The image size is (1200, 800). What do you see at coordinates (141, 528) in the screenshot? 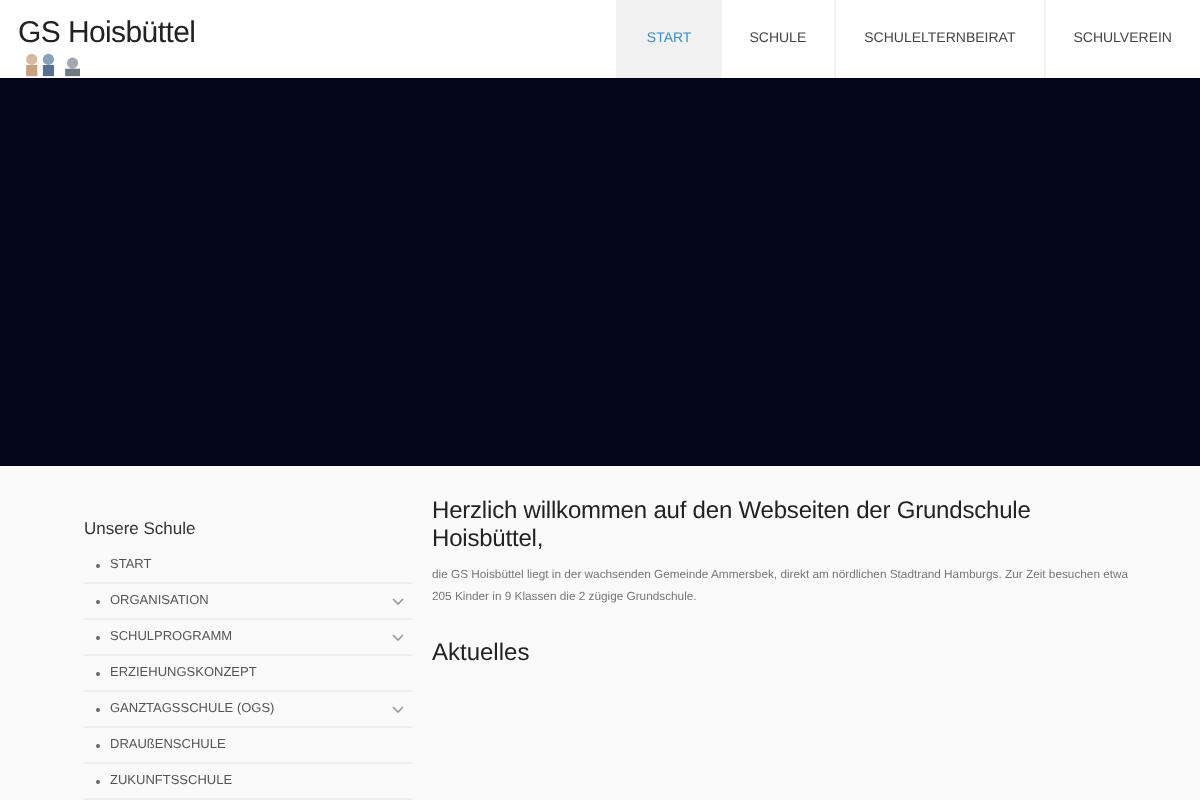
I see `sidebar-title: Unsere Schule` at bounding box center [141, 528].